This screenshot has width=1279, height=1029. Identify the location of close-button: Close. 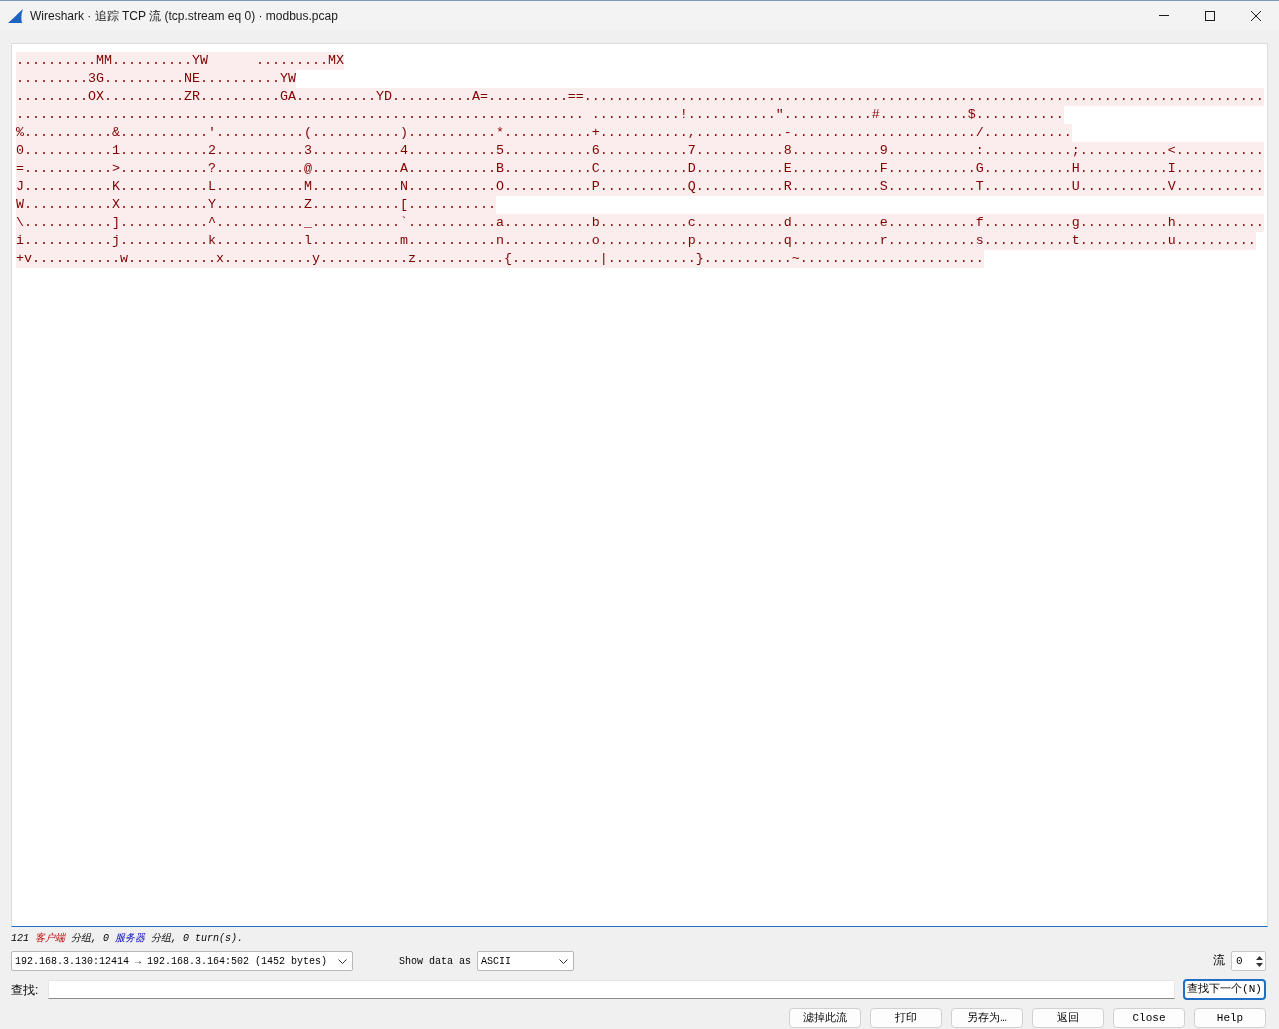
(1149, 1018).